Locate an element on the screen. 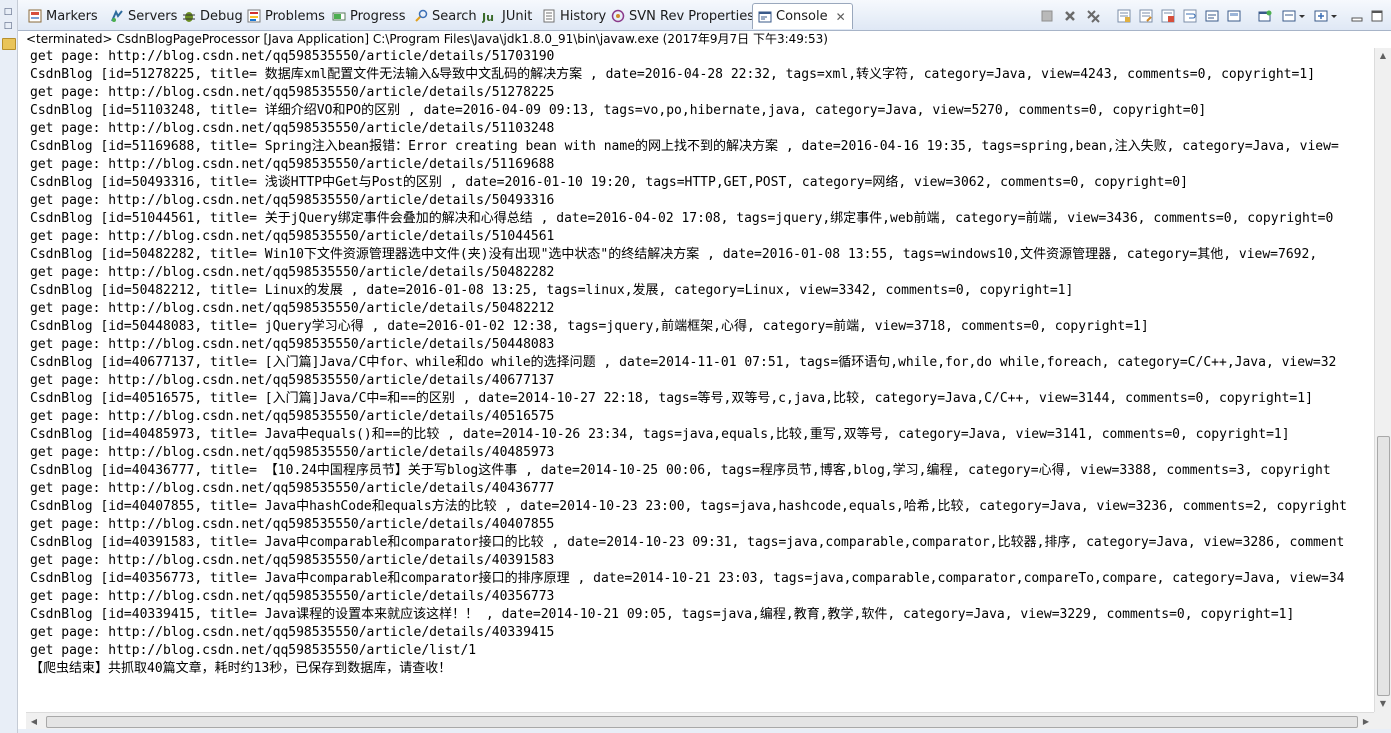 The height and width of the screenshot is (733, 1391). scroll-down-icon: ▼ is located at coordinates (1383, 704).